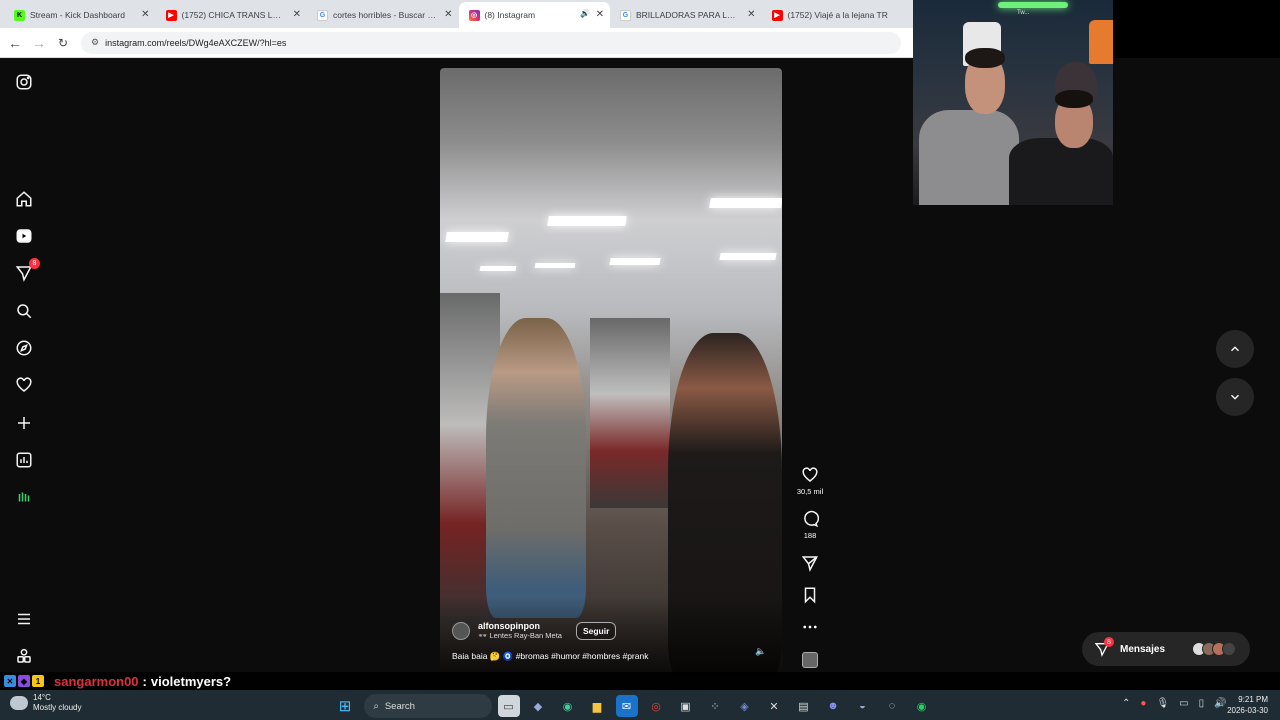 The height and width of the screenshot is (720, 1280). Describe the element at coordinates (24, 385) in the screenshot. I see `notifications-icon` at that location.